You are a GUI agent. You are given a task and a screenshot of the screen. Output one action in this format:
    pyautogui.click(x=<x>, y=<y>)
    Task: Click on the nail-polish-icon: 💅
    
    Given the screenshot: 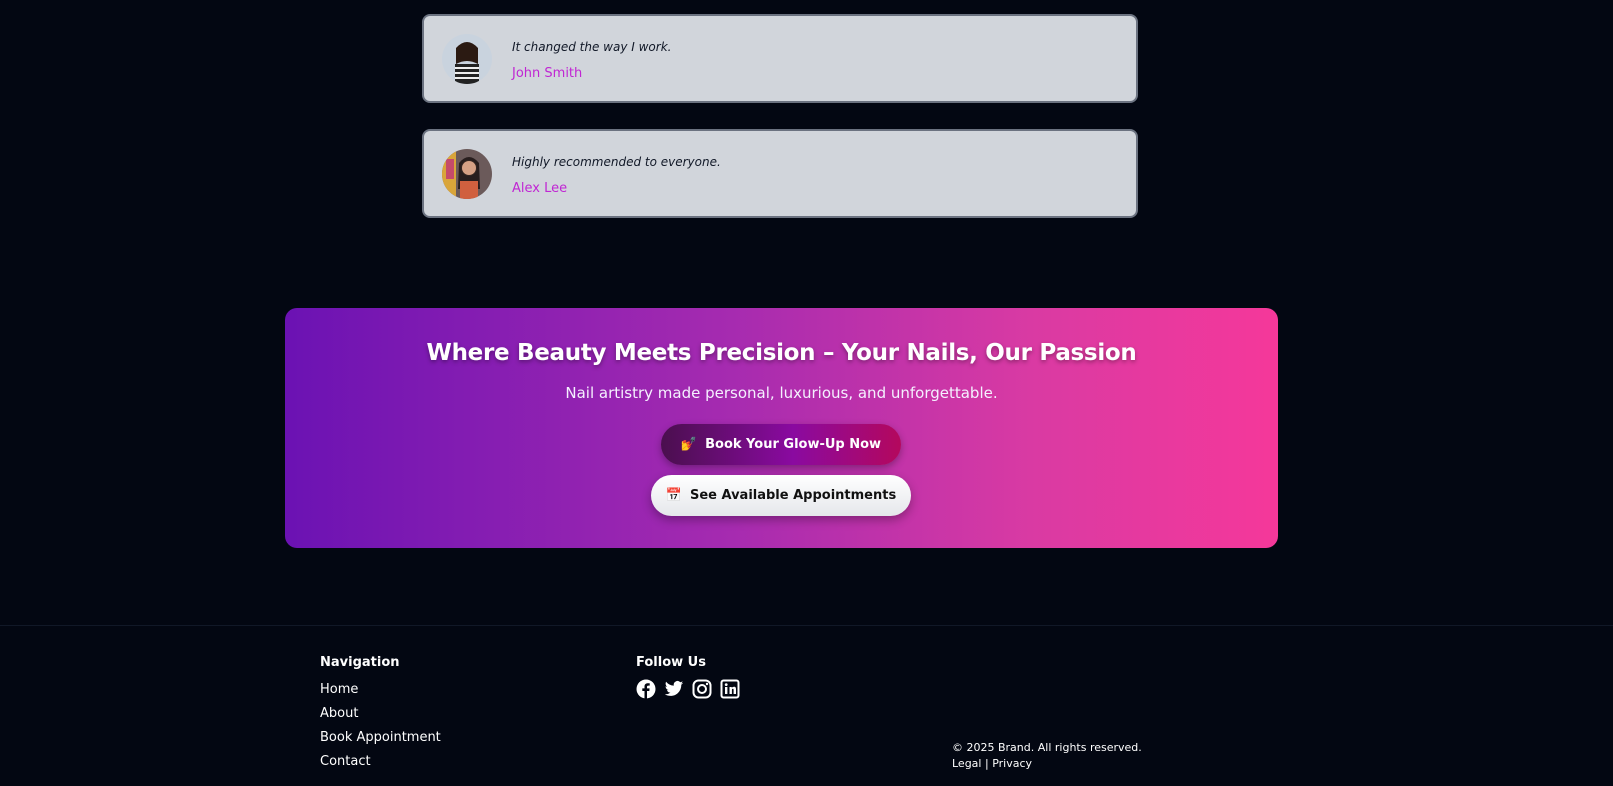 What is the action you would take?
    pyautogui.click(x=689, y=444)
    